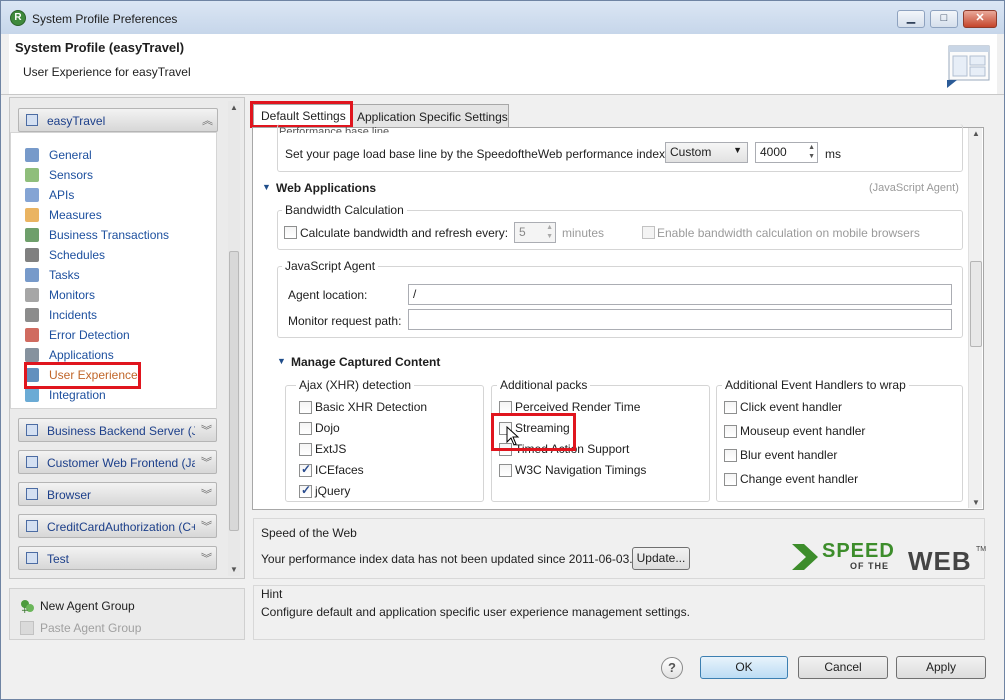 The height and width of the screenshot is (700, 1005). Describe the element at coordinates (980, 19) in the screenshot. I see `close-button: ✕` at that location.